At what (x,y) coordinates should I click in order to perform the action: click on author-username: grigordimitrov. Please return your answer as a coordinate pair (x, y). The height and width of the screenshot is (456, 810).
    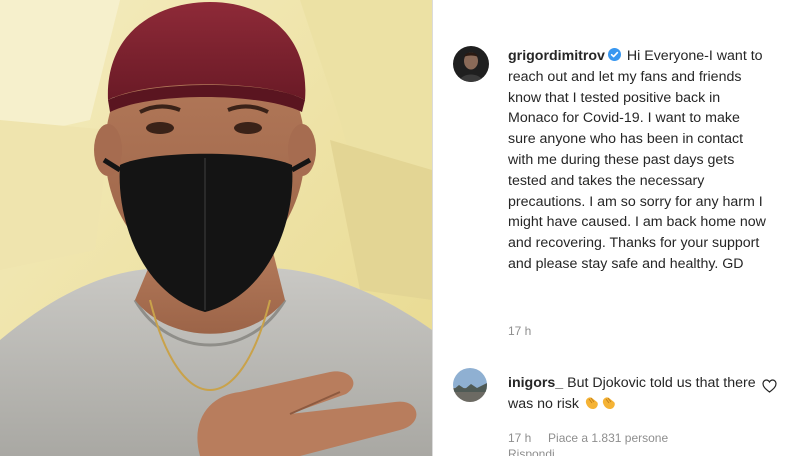
    Looking at the image, I should click on (556, 56).